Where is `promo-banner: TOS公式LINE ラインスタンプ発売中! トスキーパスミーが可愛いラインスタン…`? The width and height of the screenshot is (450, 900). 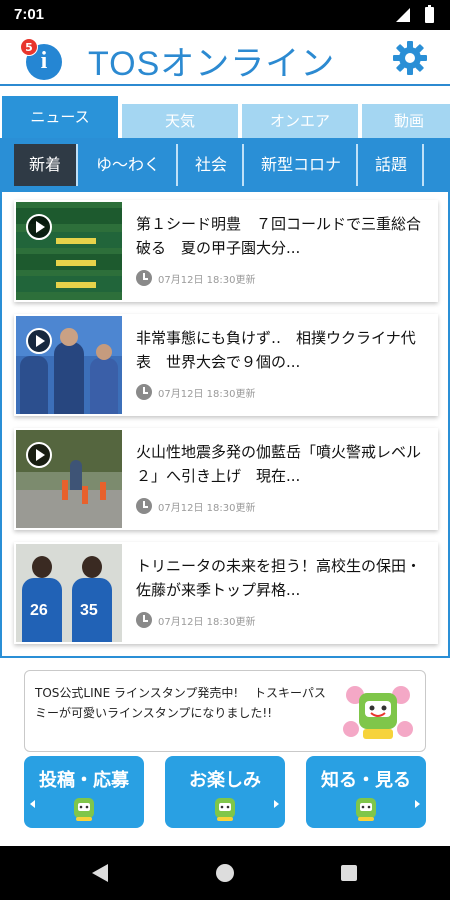
promo-banner: TOS公式LINE ラインスタンプ発売中! トスキーパスミーが可愛いラインスタン… is located at coordinates (225, 711).